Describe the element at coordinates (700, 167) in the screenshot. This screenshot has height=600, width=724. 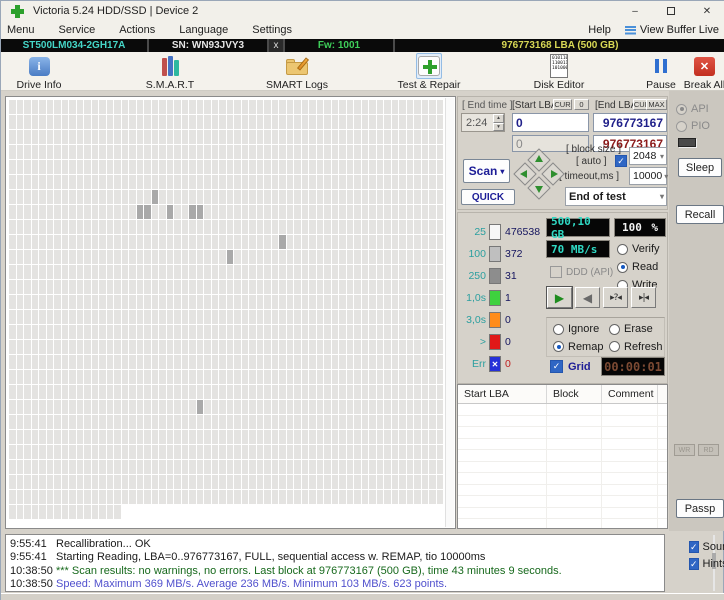
I see `sleep-button: Sleep` at that location.